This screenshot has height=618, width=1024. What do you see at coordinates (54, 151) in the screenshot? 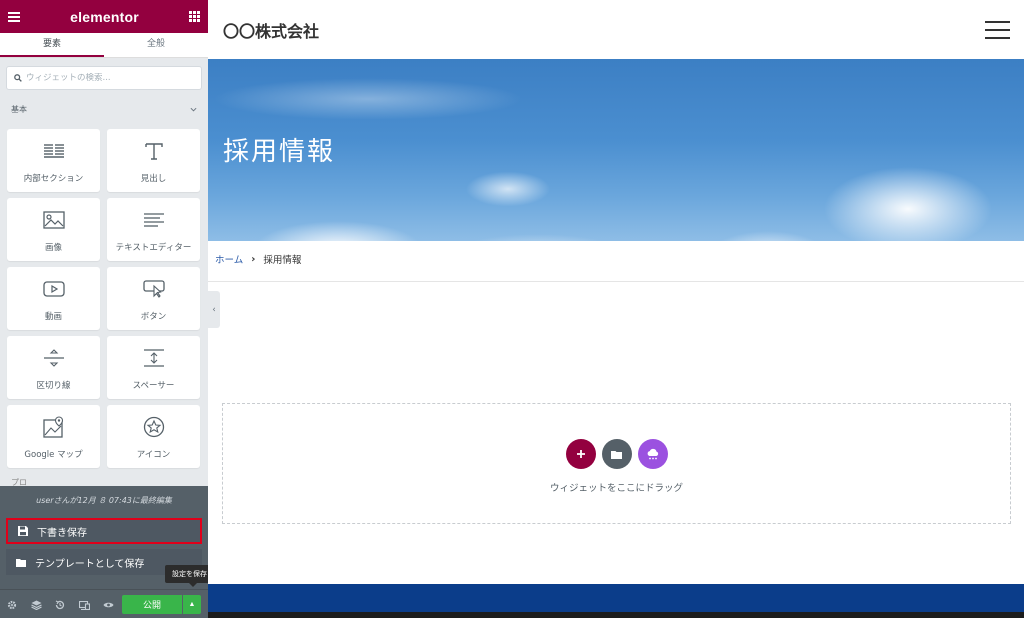
I see `inner-section-icon` at bounding box center [54, 151].